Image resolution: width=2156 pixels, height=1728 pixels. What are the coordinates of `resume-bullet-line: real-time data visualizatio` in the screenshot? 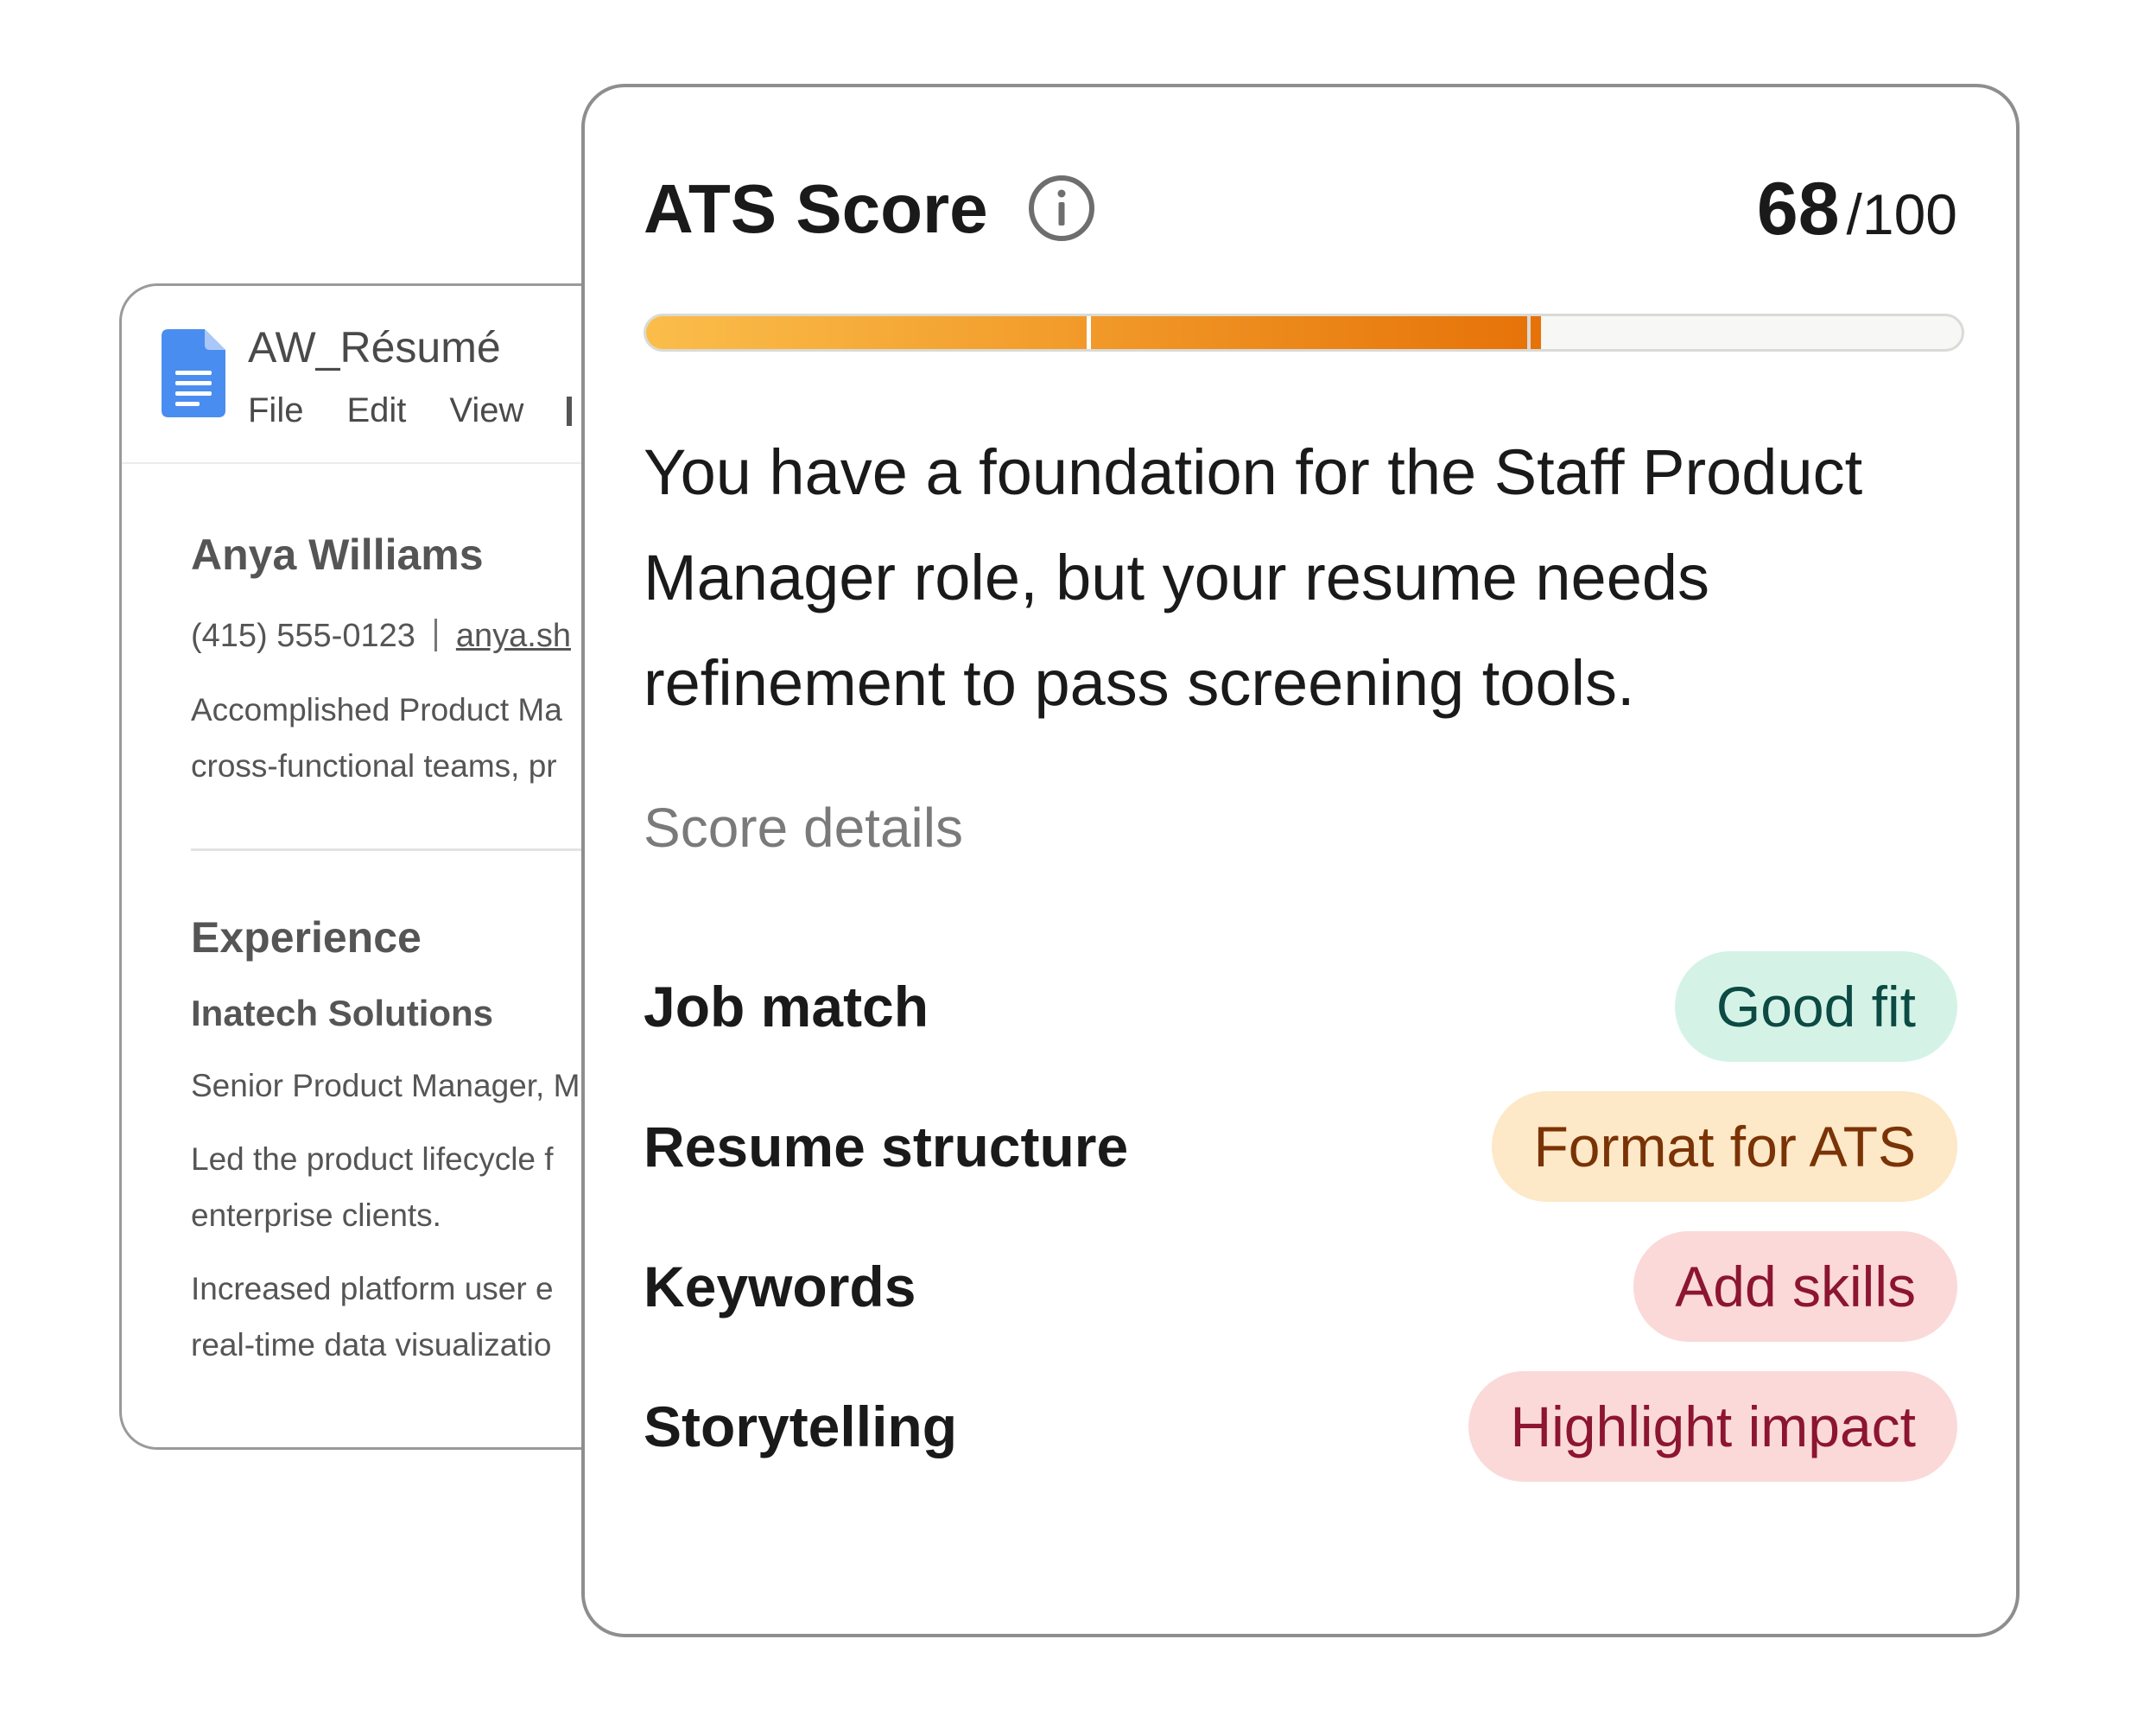 It's located at (371, 1345).